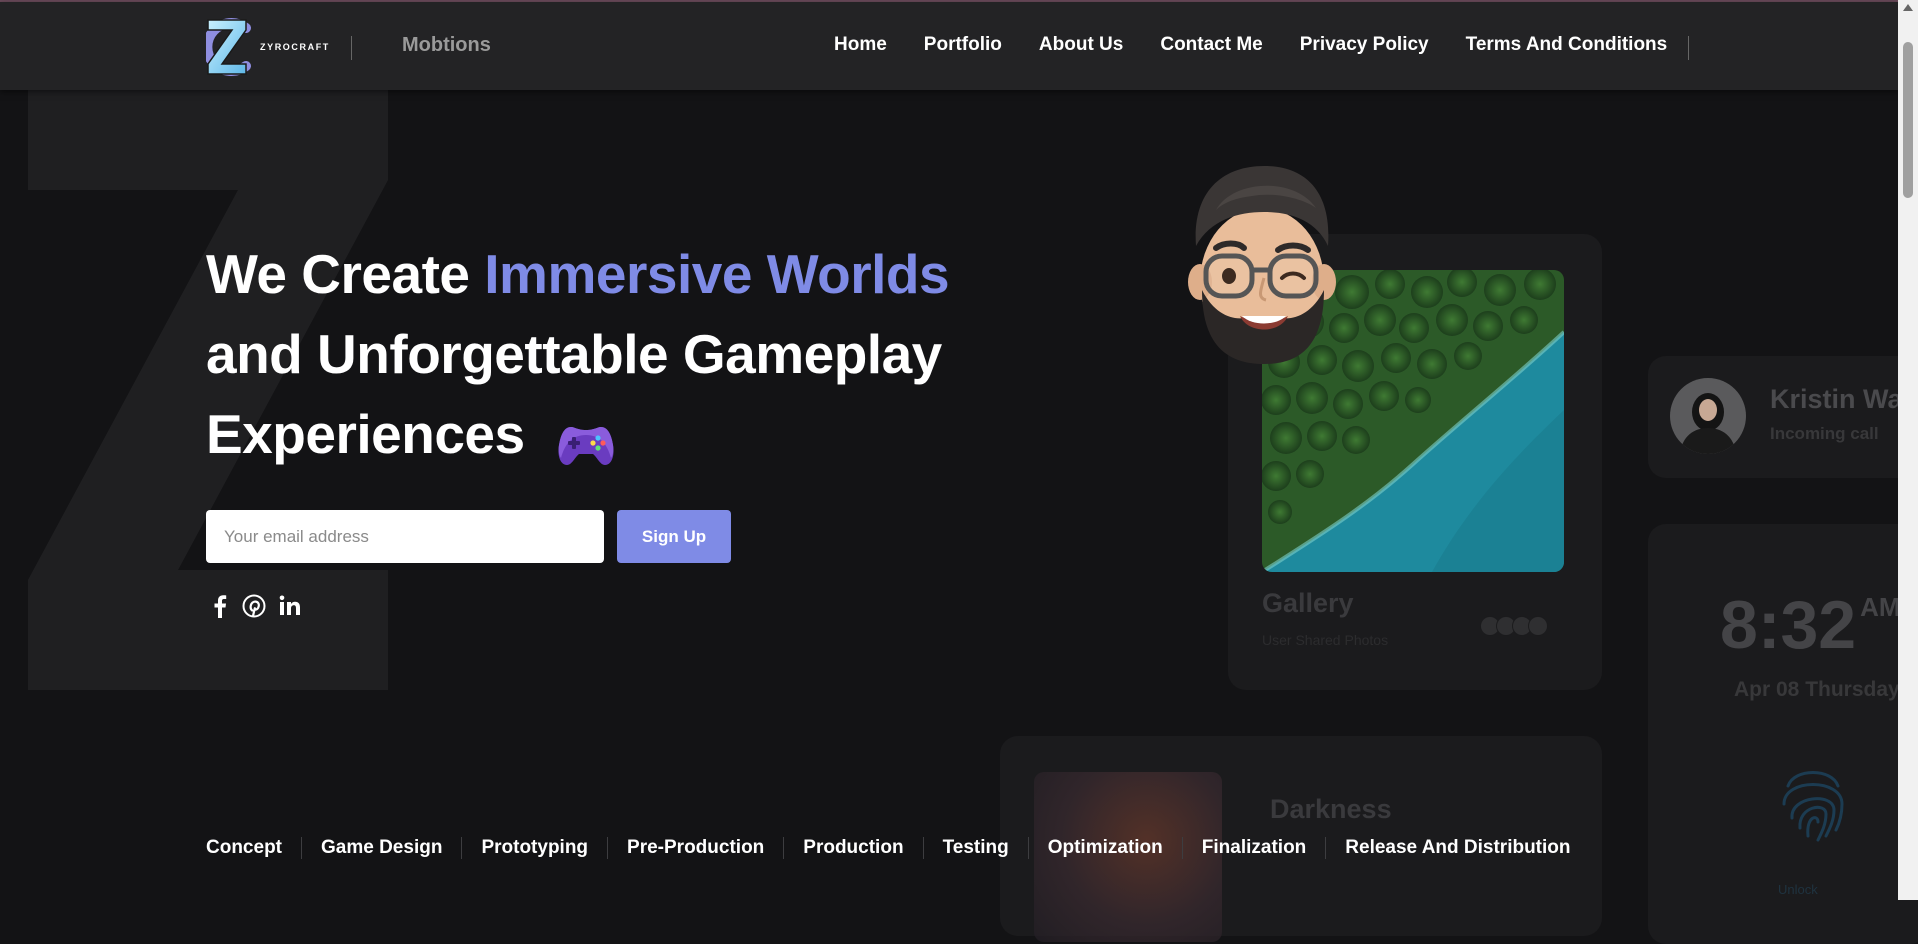 The image size is (1918, 944). I want to click on pinterest-icon, so click(254, 606).